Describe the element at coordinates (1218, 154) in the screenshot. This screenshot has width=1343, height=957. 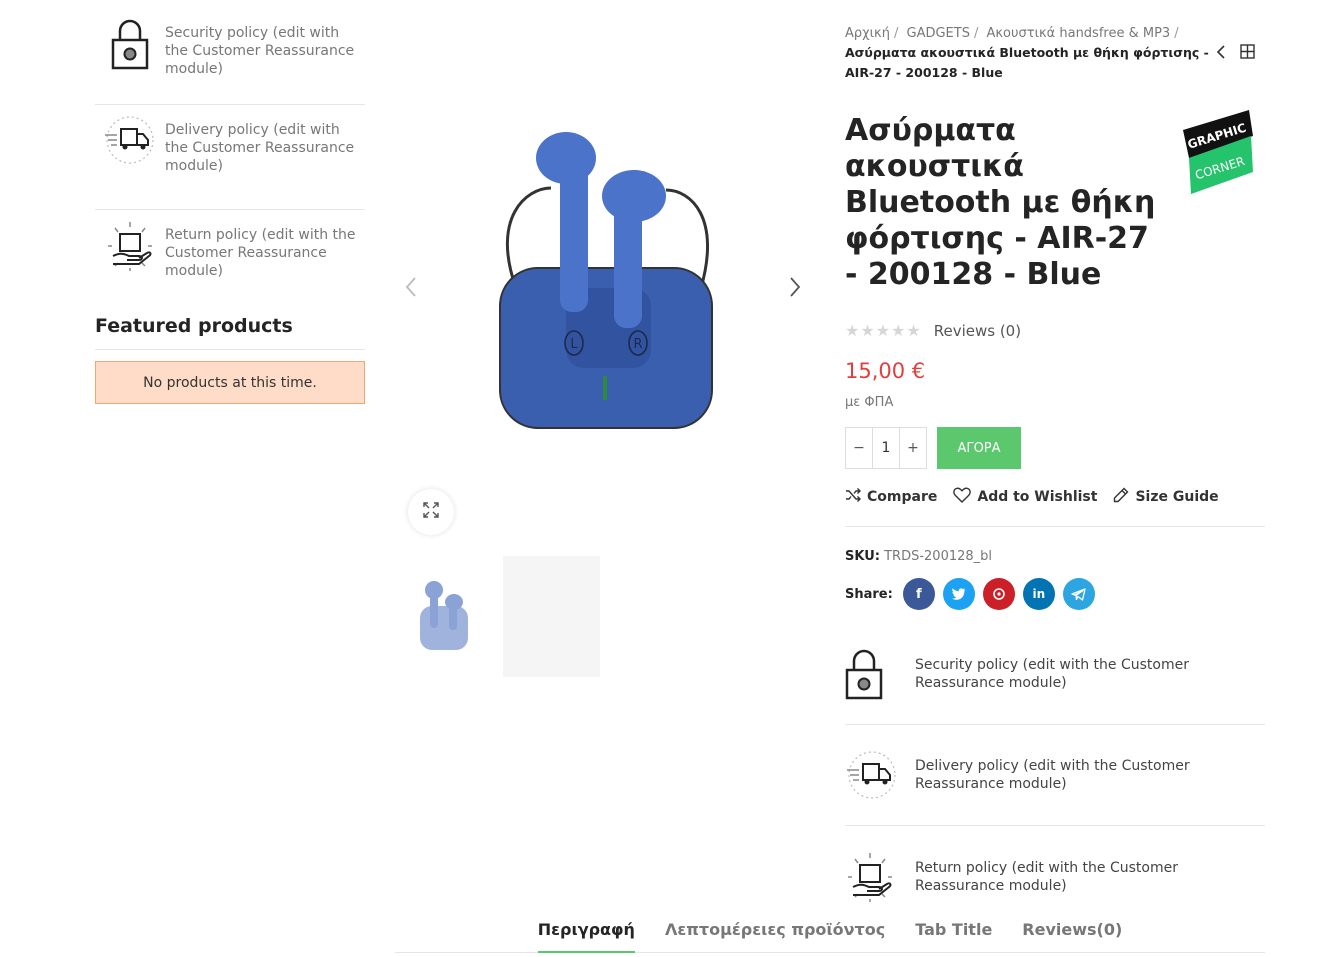
I see `brand-logo: GRAPHIC CORNER` at that location.